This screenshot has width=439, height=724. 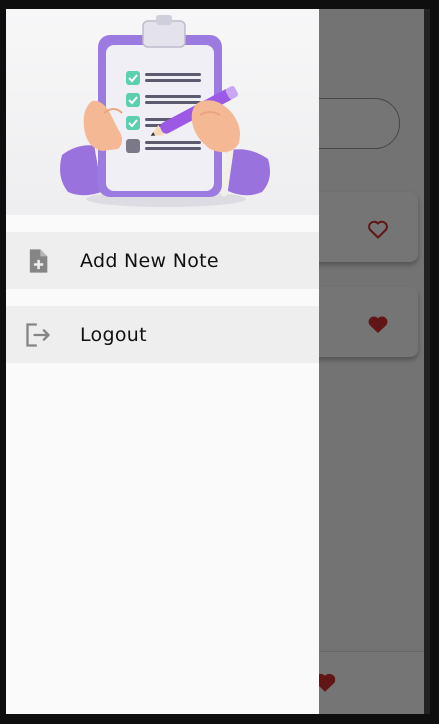 I want to click on add-new-note-item: Add New Note, so click(x=162, y=260).